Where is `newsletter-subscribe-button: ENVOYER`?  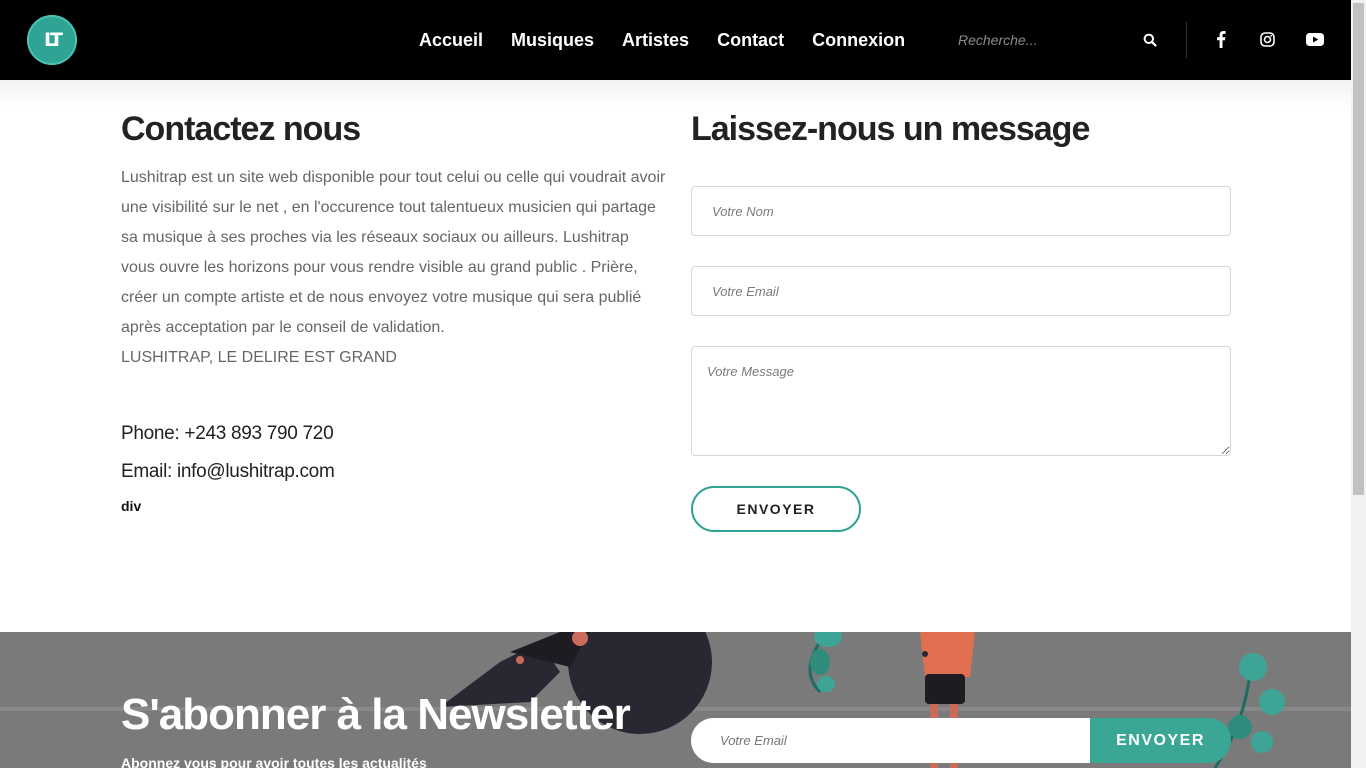
newsletter-subscribe-button: ENVOYER is located at coordinates (1160, 740).